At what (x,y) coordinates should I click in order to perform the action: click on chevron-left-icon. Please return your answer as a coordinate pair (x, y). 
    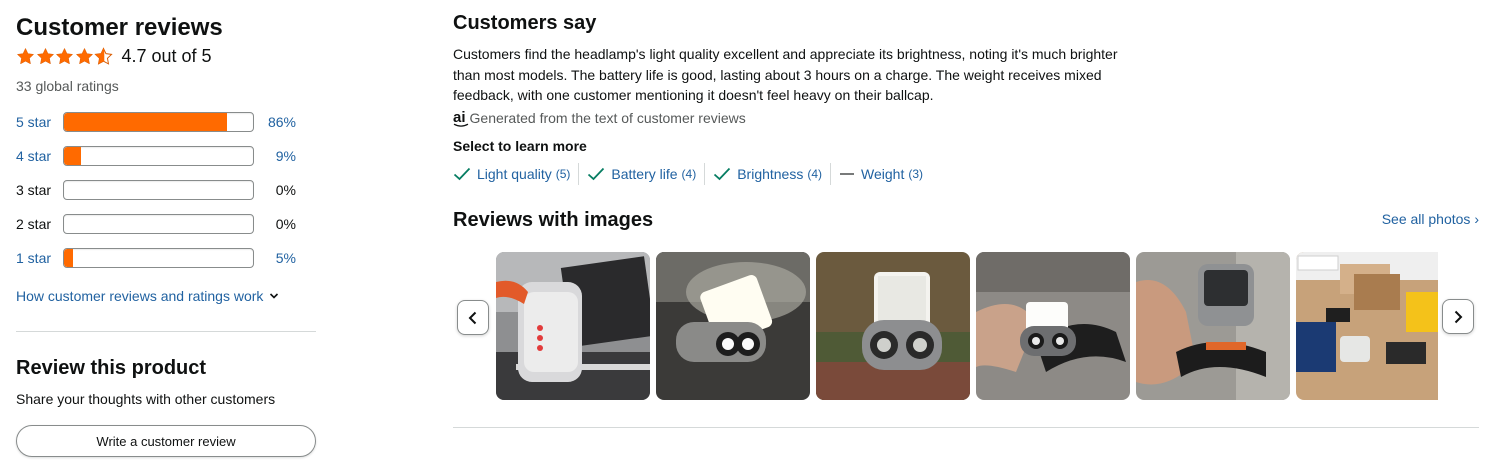
    Looking at the image, I should click on (472, 317).